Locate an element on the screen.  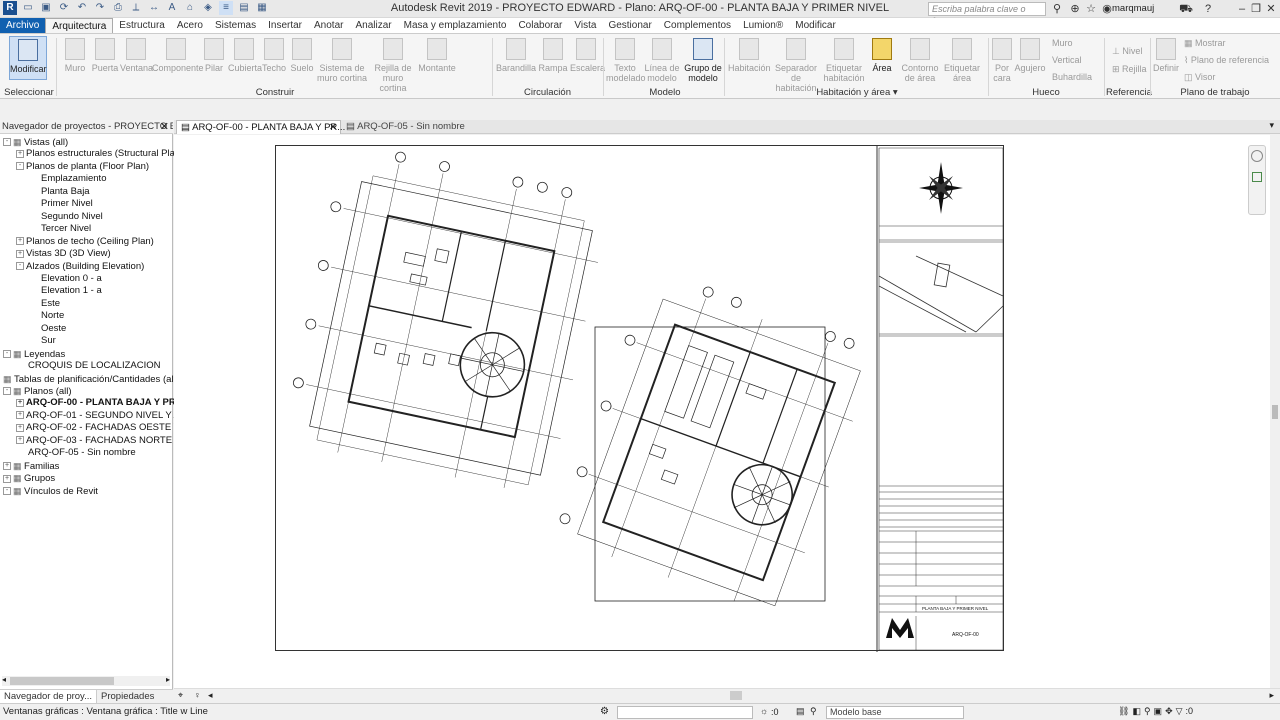
browser-item: Oeste is located at coordinates (47, 329).